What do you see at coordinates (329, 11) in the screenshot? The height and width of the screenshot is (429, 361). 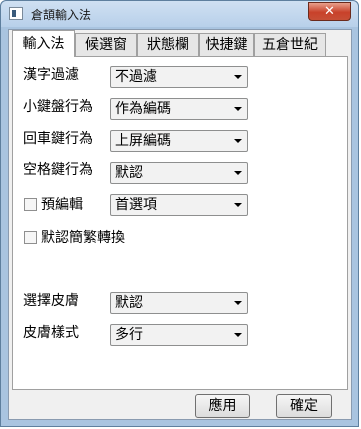 I see `close-button: ✕` at bounding box center [329, 11].